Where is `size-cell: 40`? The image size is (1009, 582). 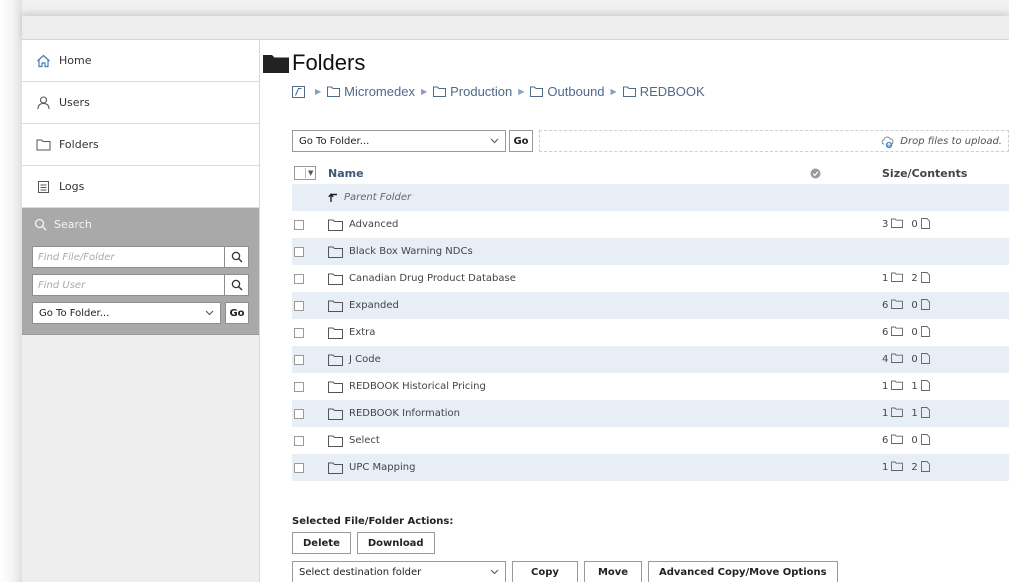 size-cell: 40 is located at coordinates (945, 359).